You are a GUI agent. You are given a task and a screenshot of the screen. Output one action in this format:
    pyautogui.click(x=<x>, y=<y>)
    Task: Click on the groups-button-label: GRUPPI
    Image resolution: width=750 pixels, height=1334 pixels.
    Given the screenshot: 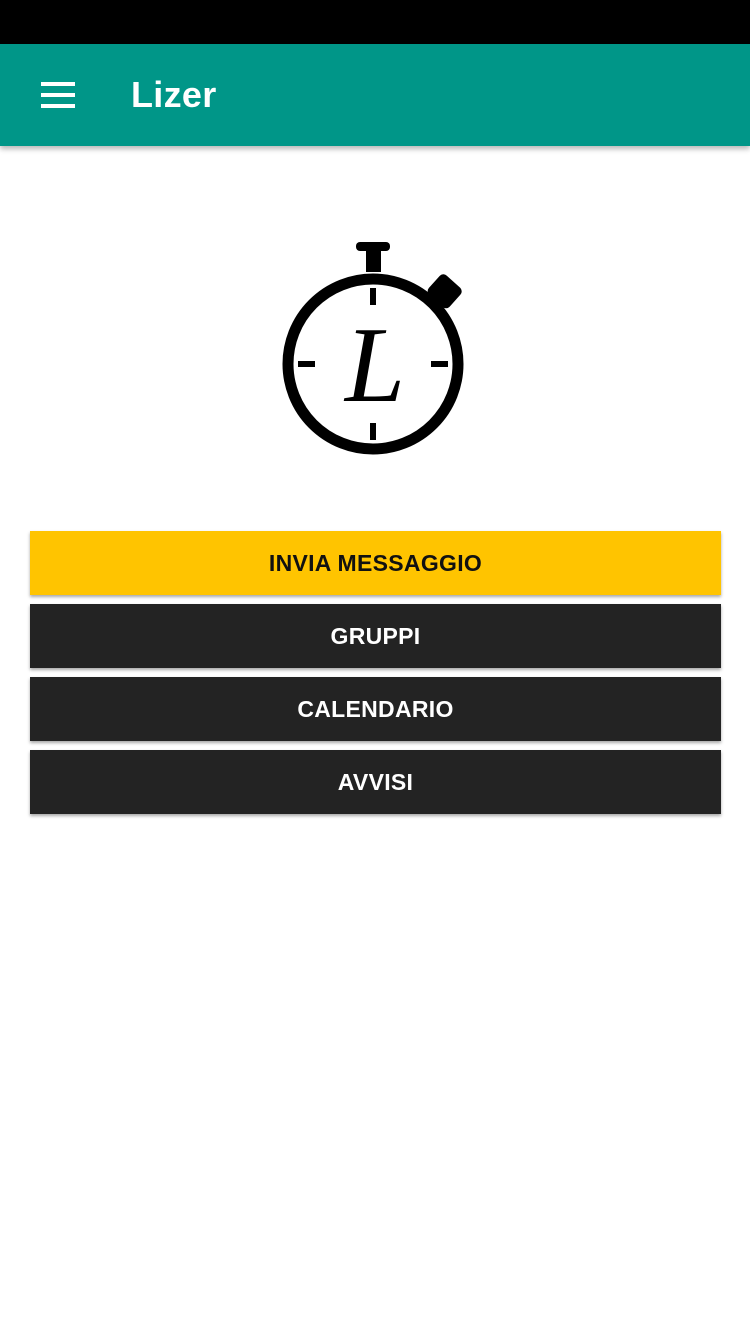 What is the action you would take?
    pyautogui.click(x=375, y=635)
    